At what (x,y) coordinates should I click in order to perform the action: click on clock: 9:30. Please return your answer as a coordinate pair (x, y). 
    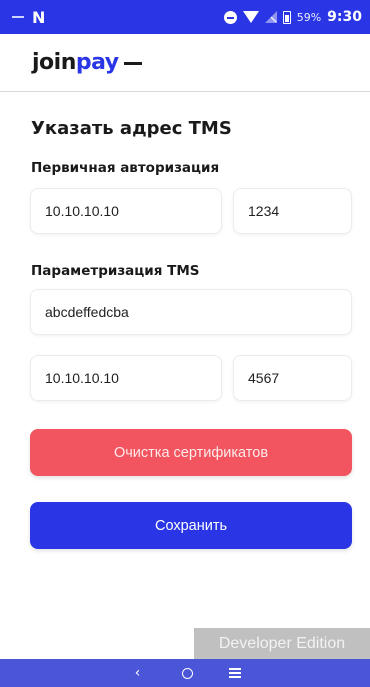
    Looking at the image, I should click on (344, 17).